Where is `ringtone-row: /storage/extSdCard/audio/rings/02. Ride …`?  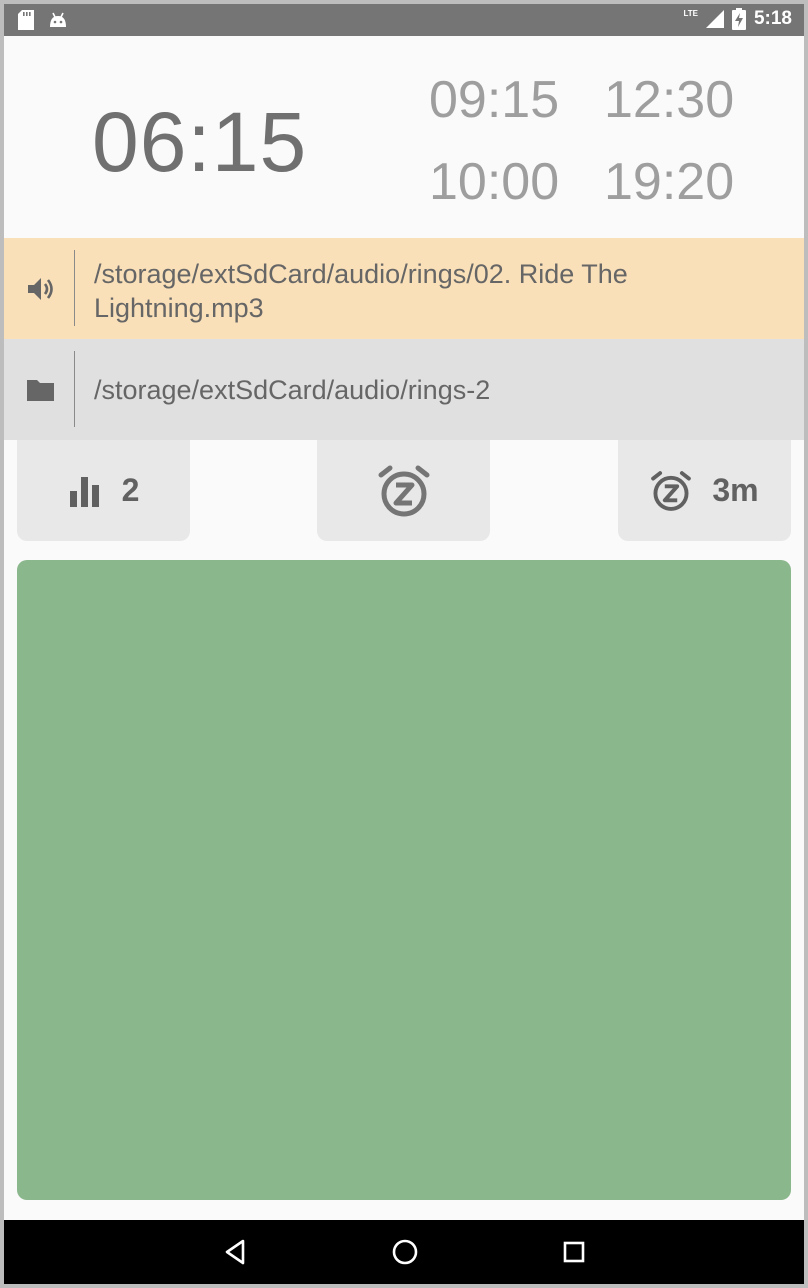 ringtone-row: /storage/extSdCard/audio/rings/02. Ride … is located at coordinates (404, 288).